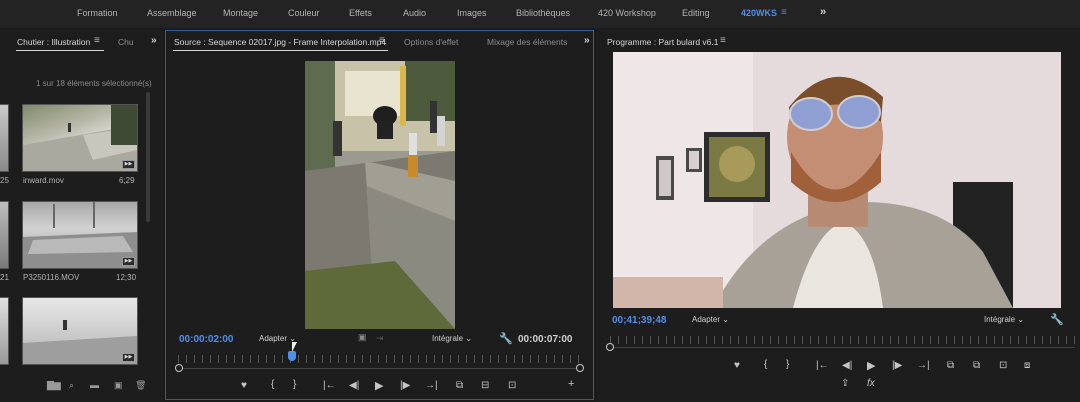 The image size is (1080, 402). Describe the element at coordinates (154, 40) in the screenshot. I see `bin-panel-more-icon: »` at that location.